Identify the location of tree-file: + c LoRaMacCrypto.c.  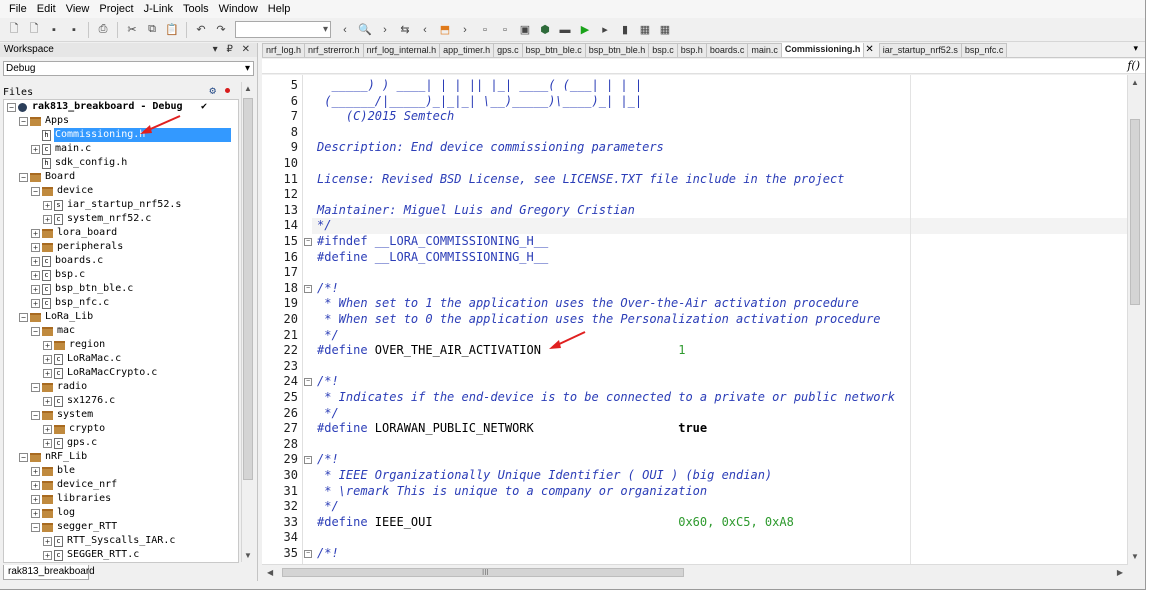
(121, 373).